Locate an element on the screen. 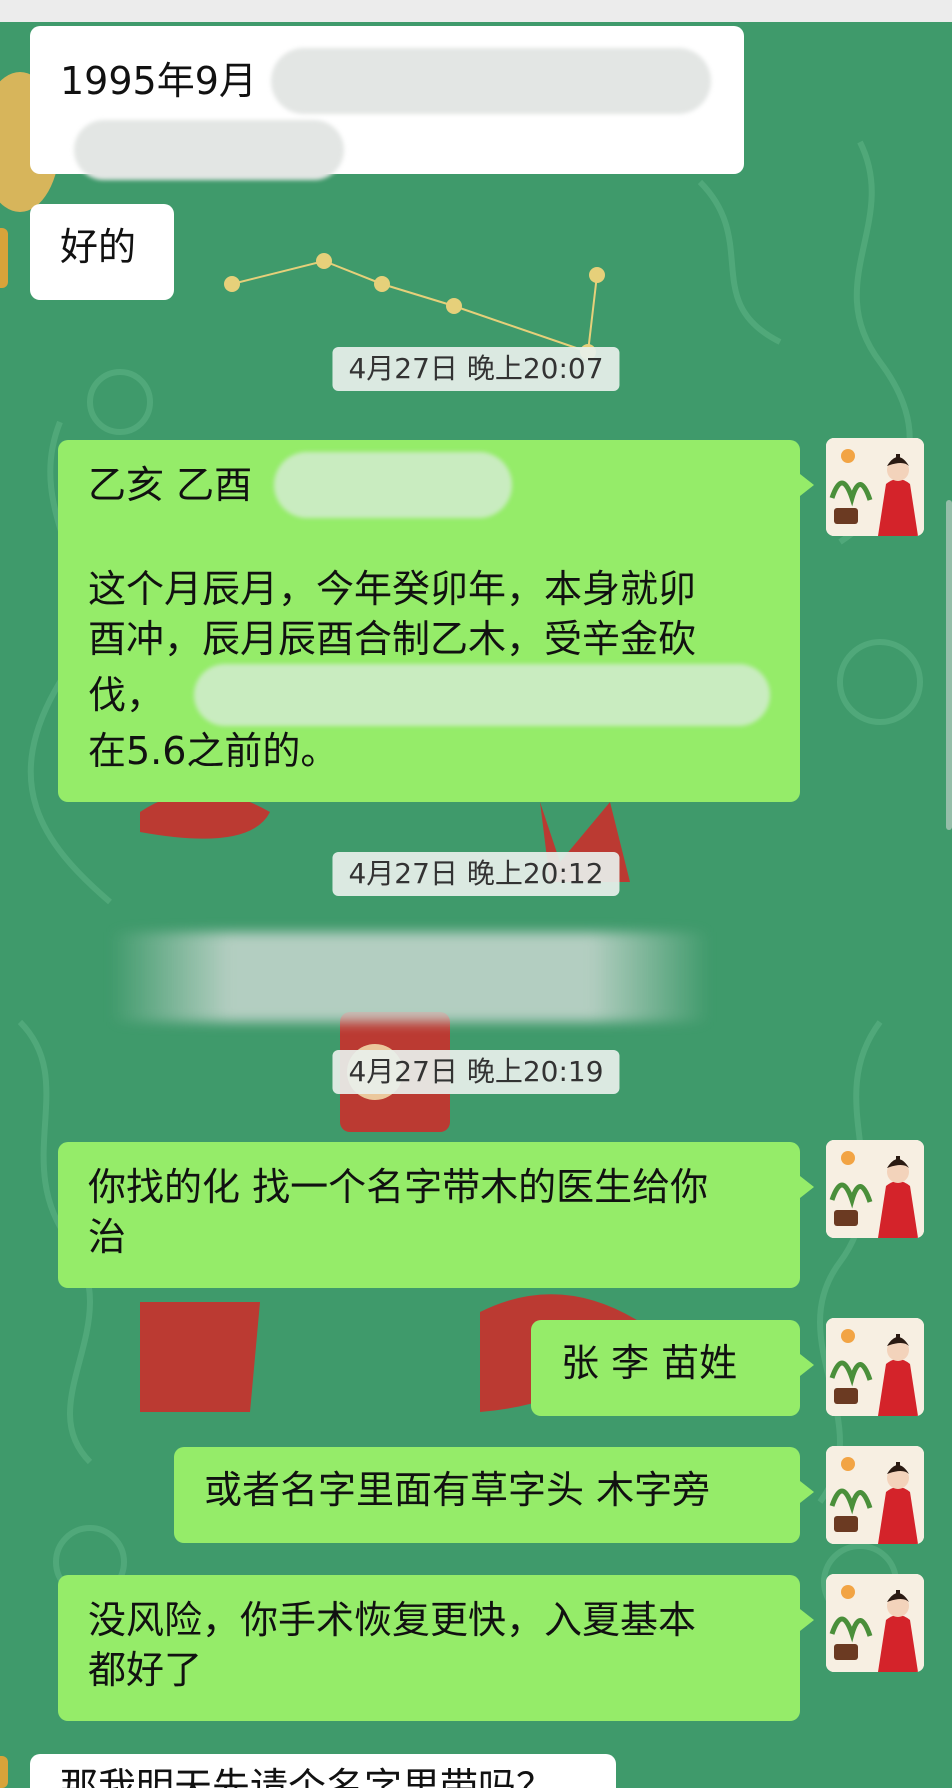 This screenshot has width=952, height=1788. received-message-birthdate: 1995年9月 is located at coordinates (387, 103).